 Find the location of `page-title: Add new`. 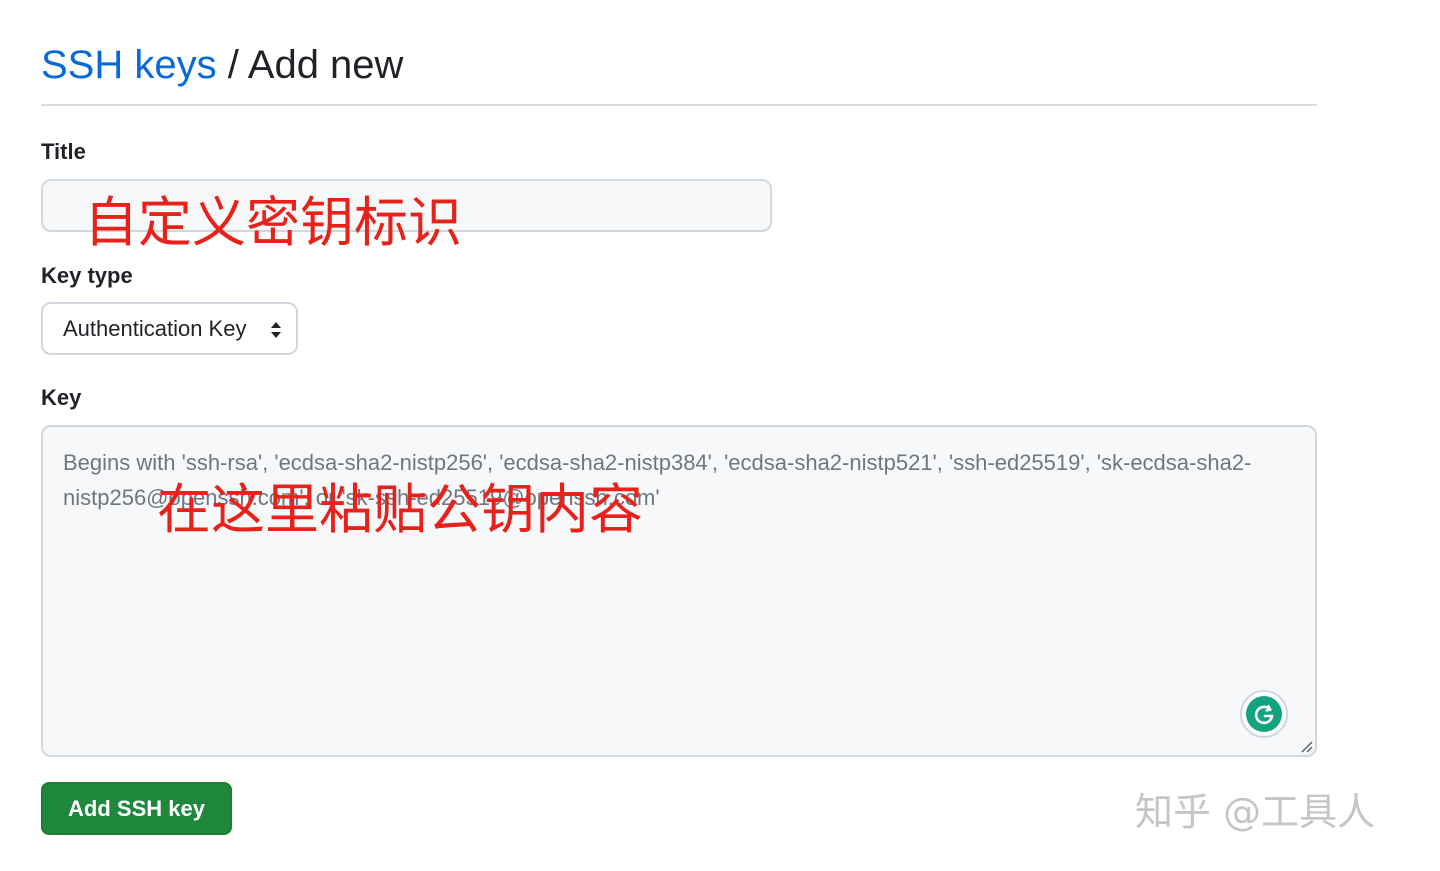

page-title: Add new is located at coordinates (325, 65).